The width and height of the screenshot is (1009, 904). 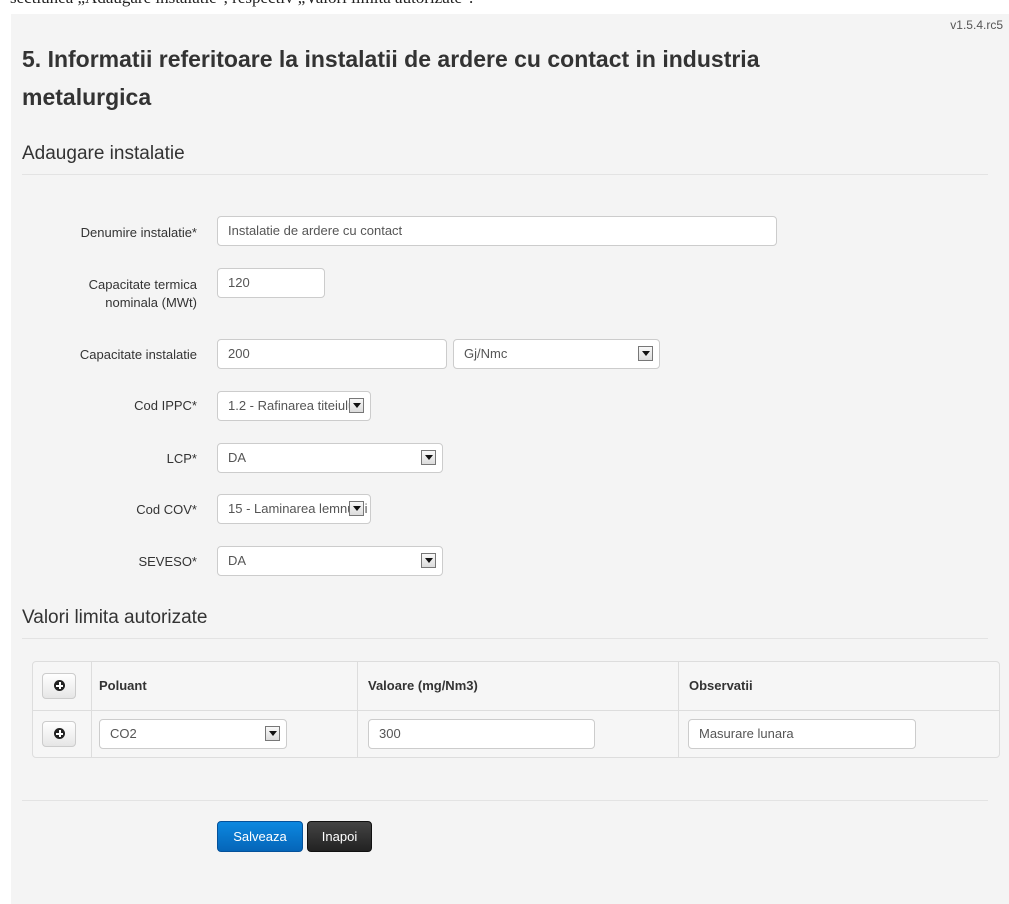 What do you see at coordinates (271, 283) in the screenshot?
I see `capacitate-termica-input: 120` at bounding box center [271, 283].